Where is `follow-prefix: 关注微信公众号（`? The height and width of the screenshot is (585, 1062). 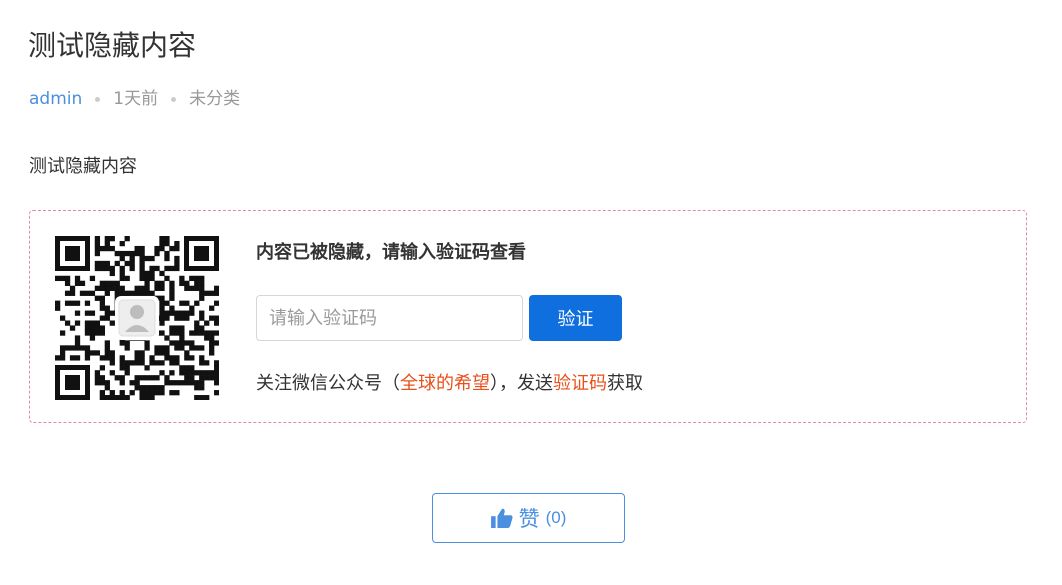
follow-prefix: 关注微信公众号（ is located at coordinates (328, 383).